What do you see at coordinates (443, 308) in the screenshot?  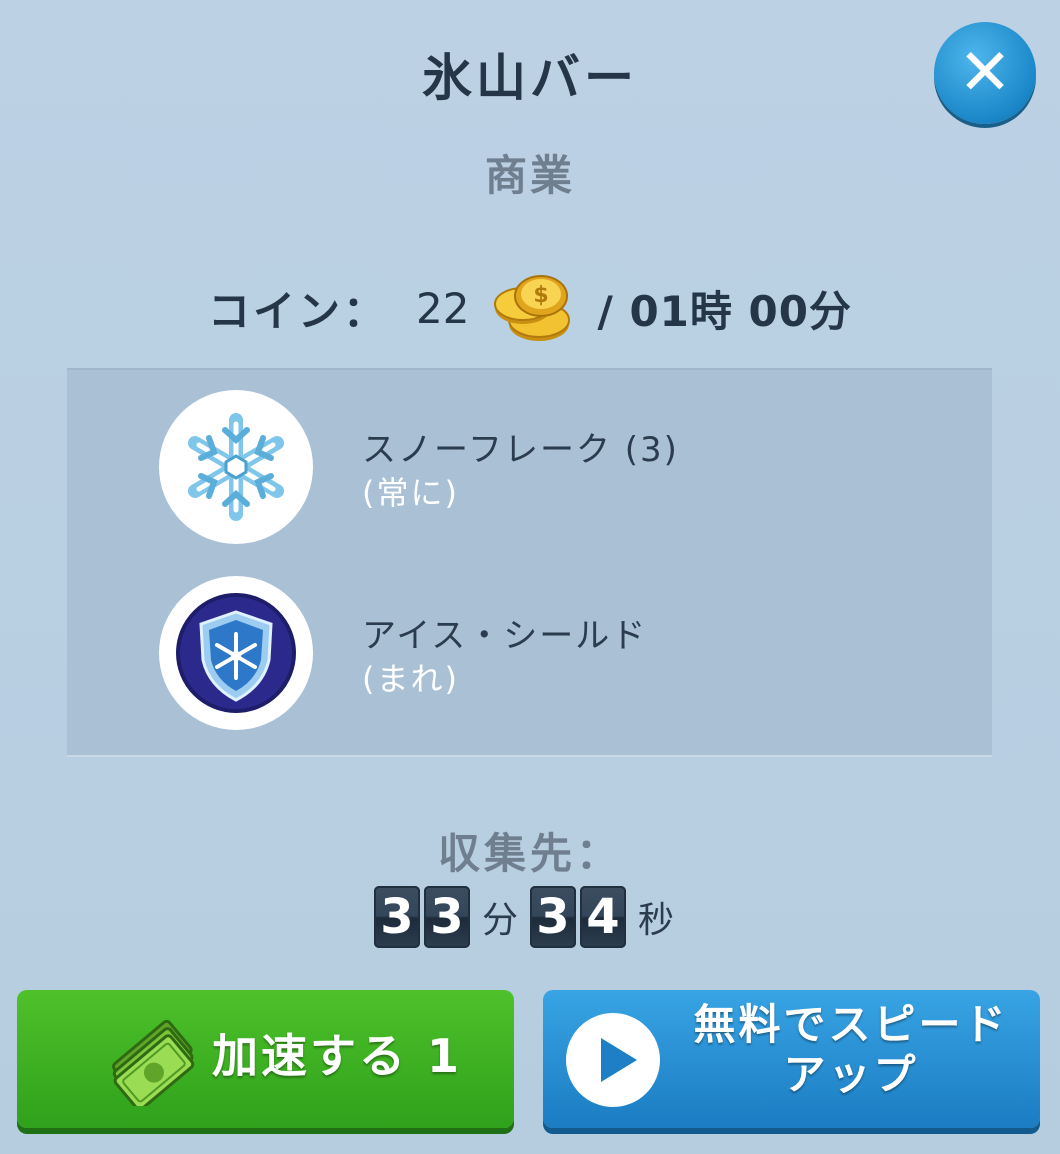 I see `income-amount: 22` at bounding box center [443, 308].